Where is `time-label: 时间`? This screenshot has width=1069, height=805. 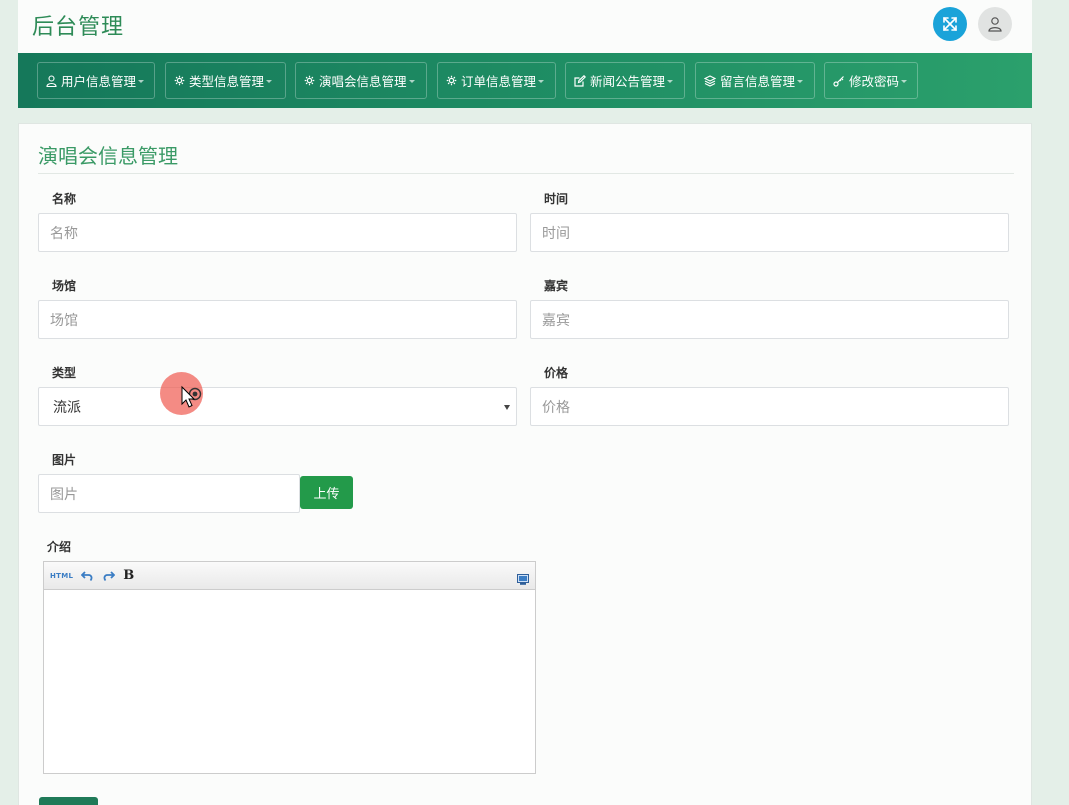 time-label: 时间 is located at coordinates (556, 199).